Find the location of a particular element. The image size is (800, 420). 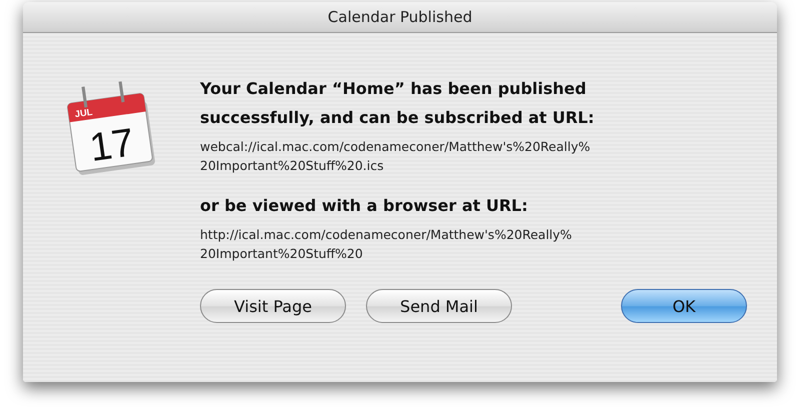

url-text: http://ical.mac.com/codenameconer/Matthew's%20Really% 20Important%20Stuff%20 is located at coordinates (386, 244).